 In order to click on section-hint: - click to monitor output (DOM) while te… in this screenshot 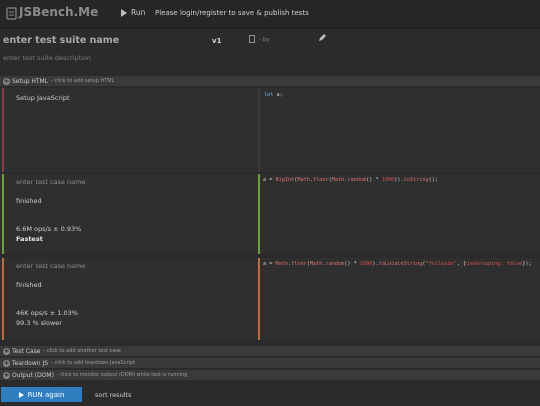, I will do `click(122, 375)`.